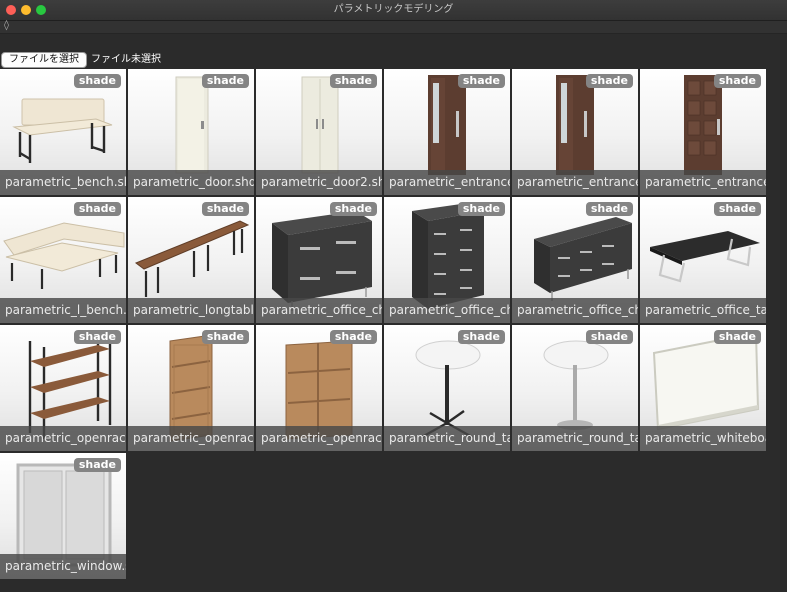 Image resolution: width=787 pixels, height=592 pixels. Describe the element at coordinates (319, 132) in the screenshot. I see `model-card: shade parametric_door2.shd` at that location.